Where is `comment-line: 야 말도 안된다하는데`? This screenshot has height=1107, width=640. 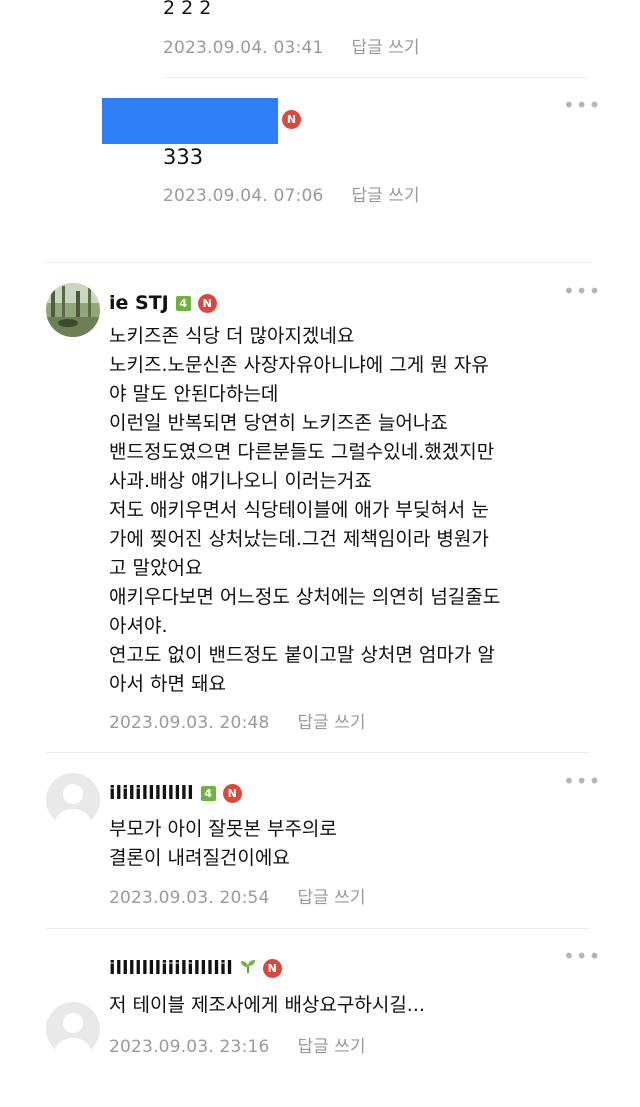
comment-line: 야 말도 안된다하는데 is located at coordinates (194, 394).